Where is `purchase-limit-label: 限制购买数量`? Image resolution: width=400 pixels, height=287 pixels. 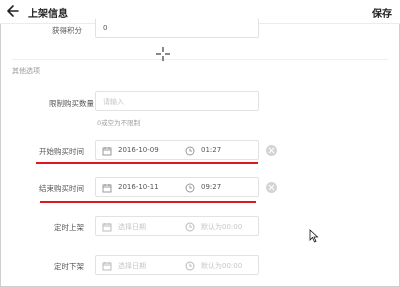
purchase-limit-label: 限制购买数量 is located at coordinates (71, 103).